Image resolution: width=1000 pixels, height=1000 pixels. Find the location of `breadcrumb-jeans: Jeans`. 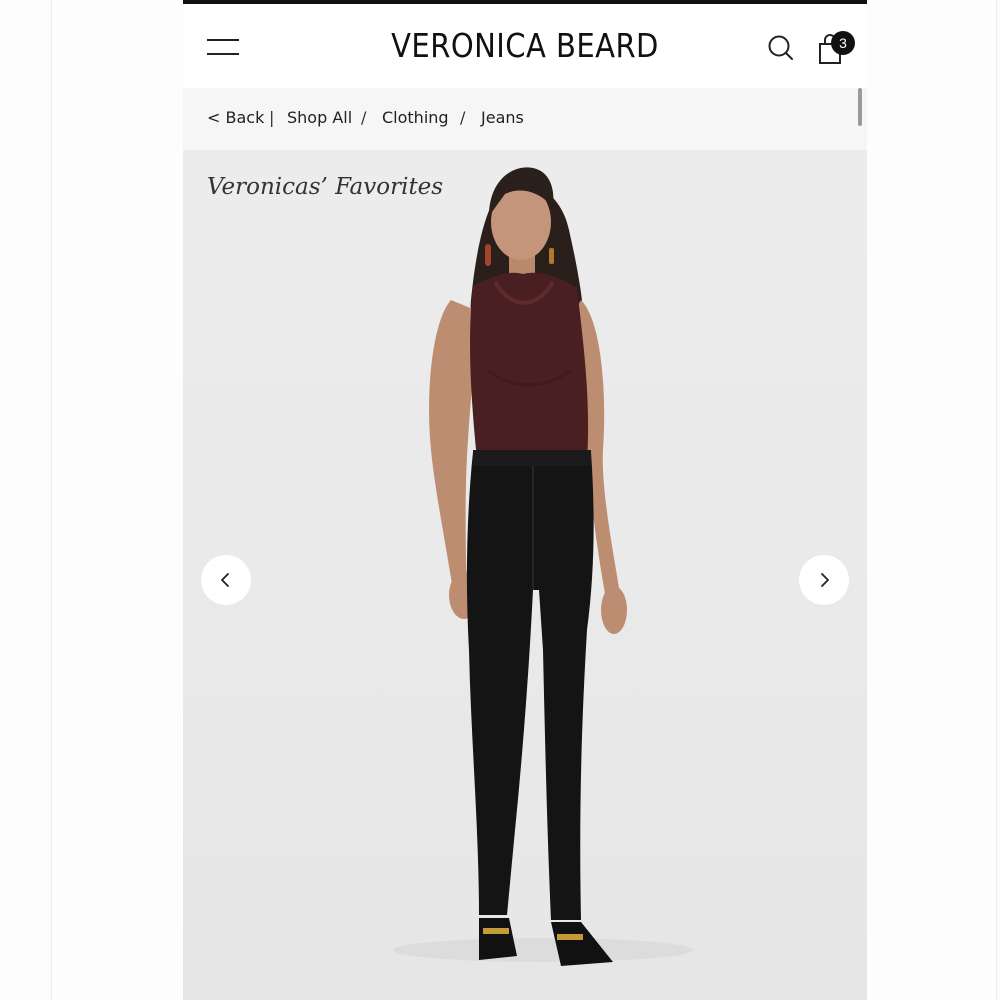

breadcrumb-jeans: Jeans is located at coordinates (502, 117).